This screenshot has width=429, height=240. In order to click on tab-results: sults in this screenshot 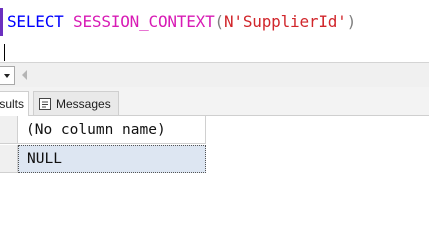, I will do `click(14, 103)`.